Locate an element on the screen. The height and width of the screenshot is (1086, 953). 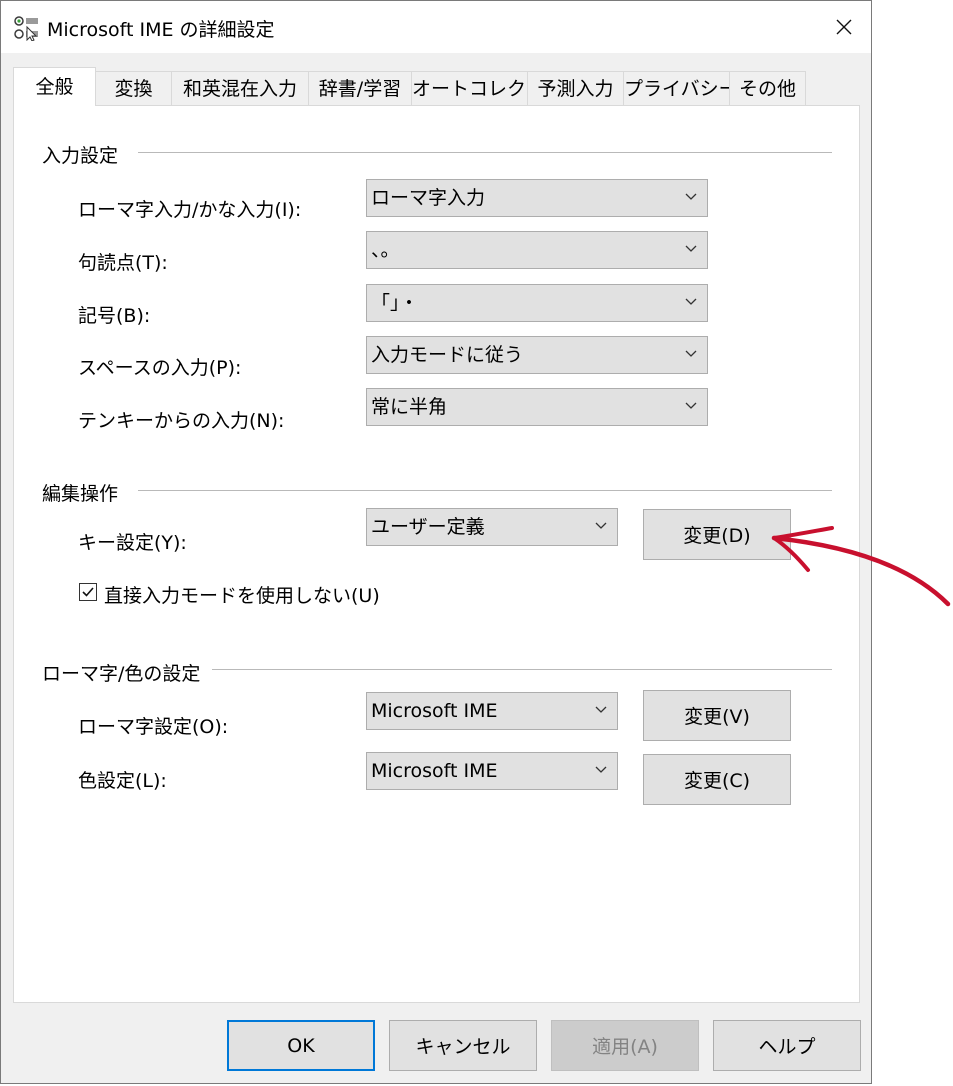
checkmark-icon is located at coordinates (88, 592).